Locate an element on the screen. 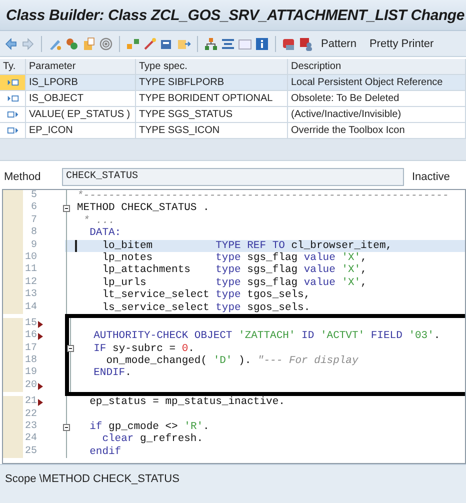 This screenshot has width=466, height=503. line-number: 15 is located at coordinates (30, 324).